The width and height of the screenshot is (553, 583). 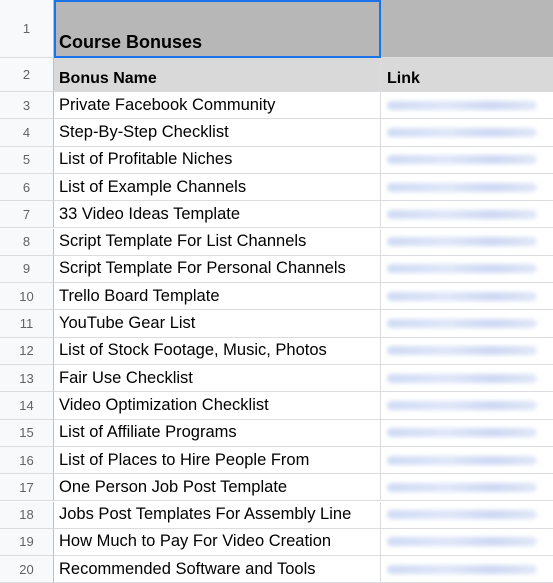 I want to click on table-row: 19 How Much to Pay For Video Creation, so click(x=276, y=542).